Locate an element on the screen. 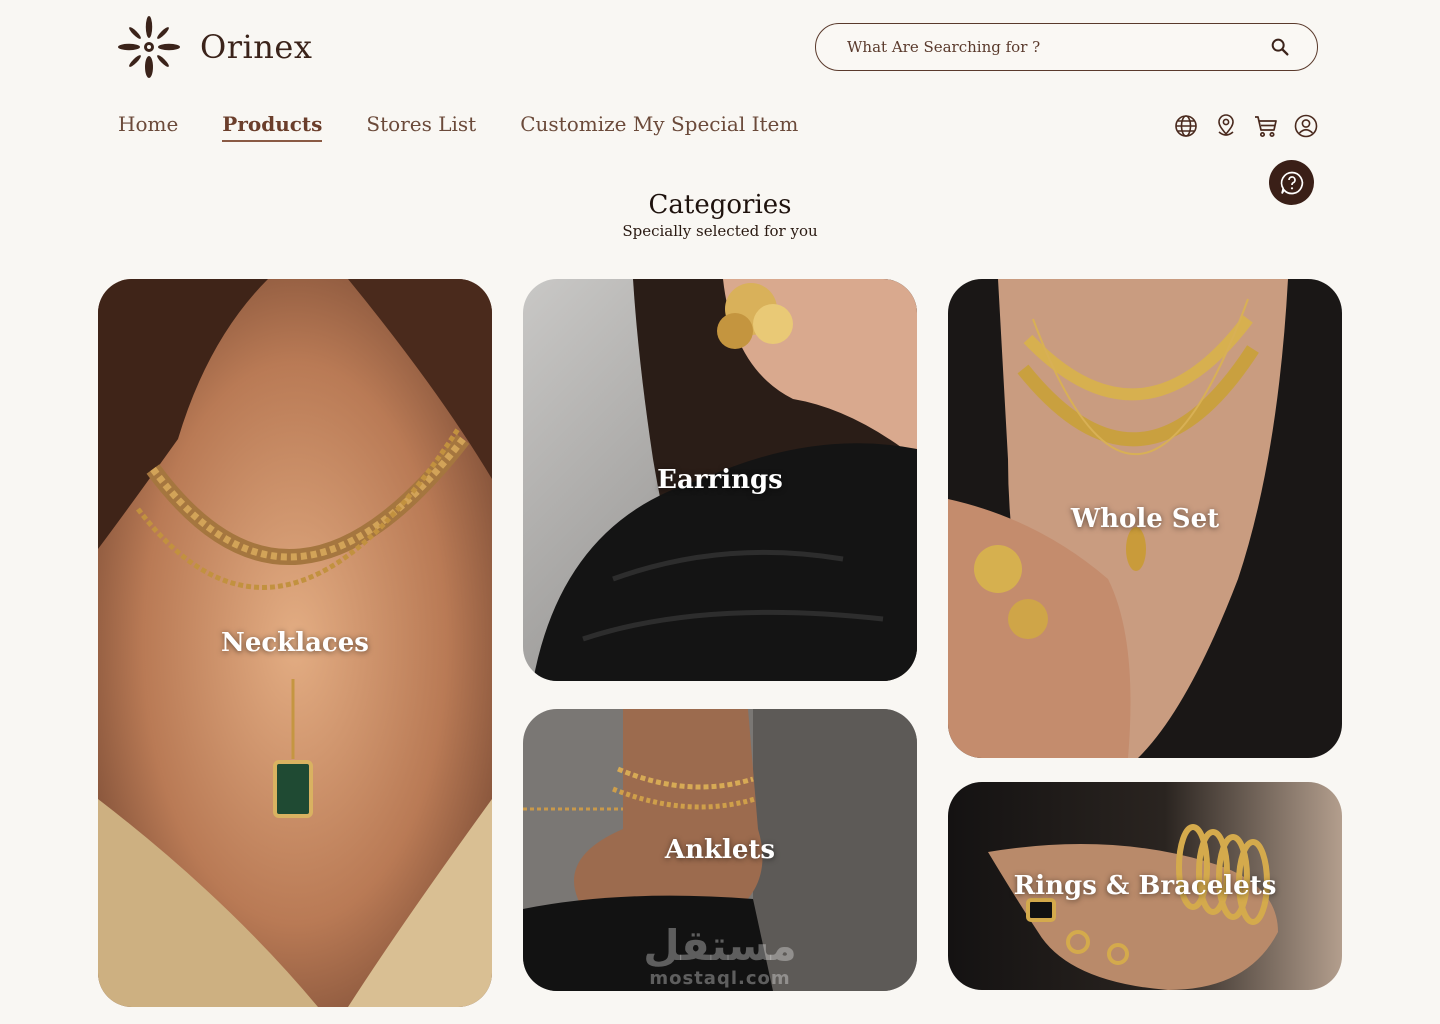  category-label-earrings: Earrings is located at coordinates (720, 480).